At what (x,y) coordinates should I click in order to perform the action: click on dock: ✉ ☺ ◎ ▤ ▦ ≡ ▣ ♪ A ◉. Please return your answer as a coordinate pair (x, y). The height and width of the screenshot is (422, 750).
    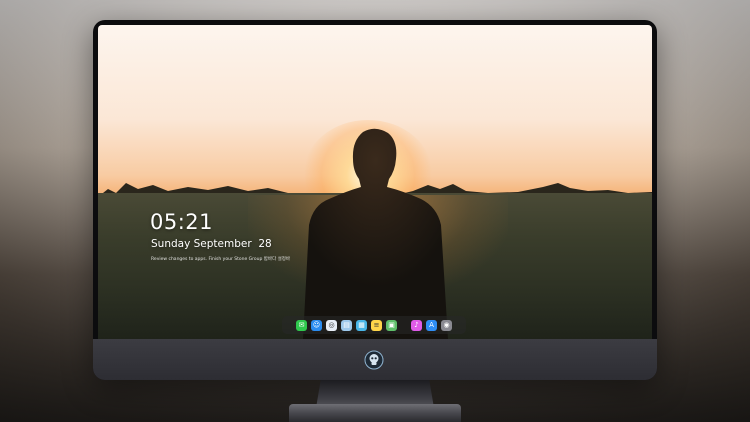
    Looking at the image, I should click on (374, 325).